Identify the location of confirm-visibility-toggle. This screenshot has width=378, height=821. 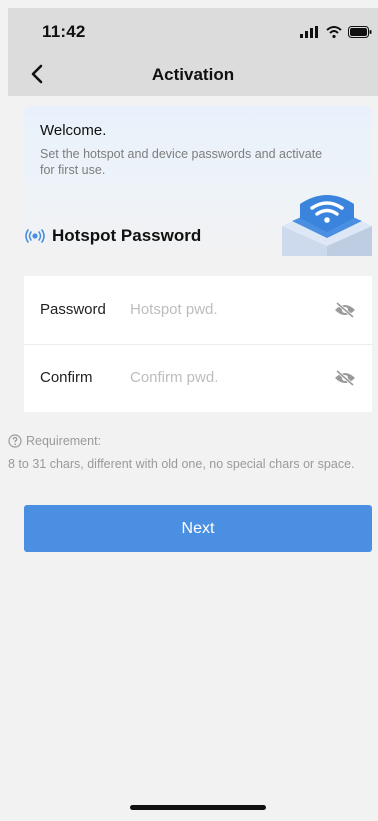
(345, 378).